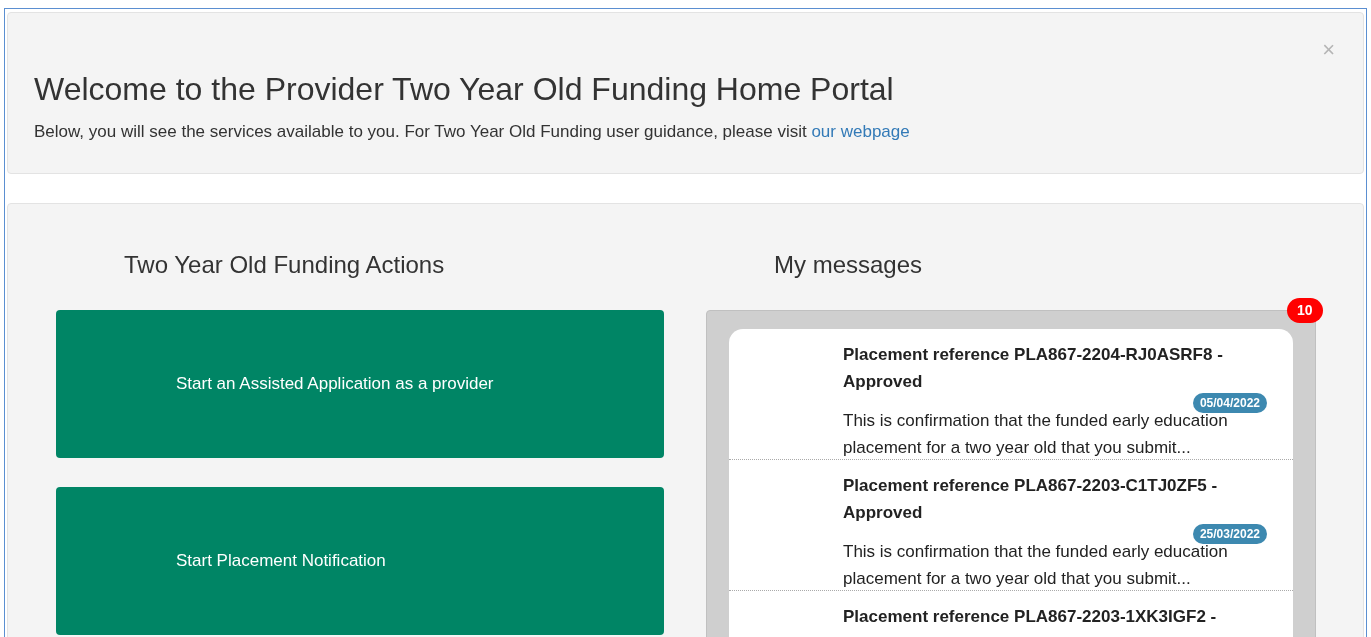 The height and width of the screenshot is (637, 1371). What do you see at coordinates (1030, 617) in the screenshot?
I see `message-title: Placement reference PLA867-2203-1XK3IGF2 -` at bounding box center [1030, 617].